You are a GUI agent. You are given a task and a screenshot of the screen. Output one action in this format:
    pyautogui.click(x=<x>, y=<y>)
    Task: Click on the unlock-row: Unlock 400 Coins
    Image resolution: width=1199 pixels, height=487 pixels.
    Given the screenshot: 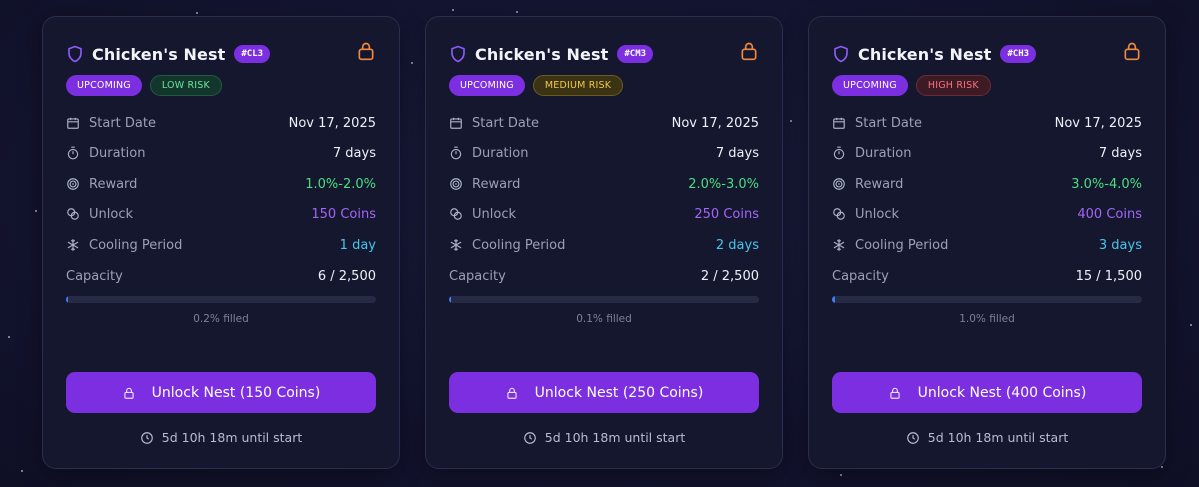 What is the action you would take?
    pyautogui.click(x=987, y=214)
    